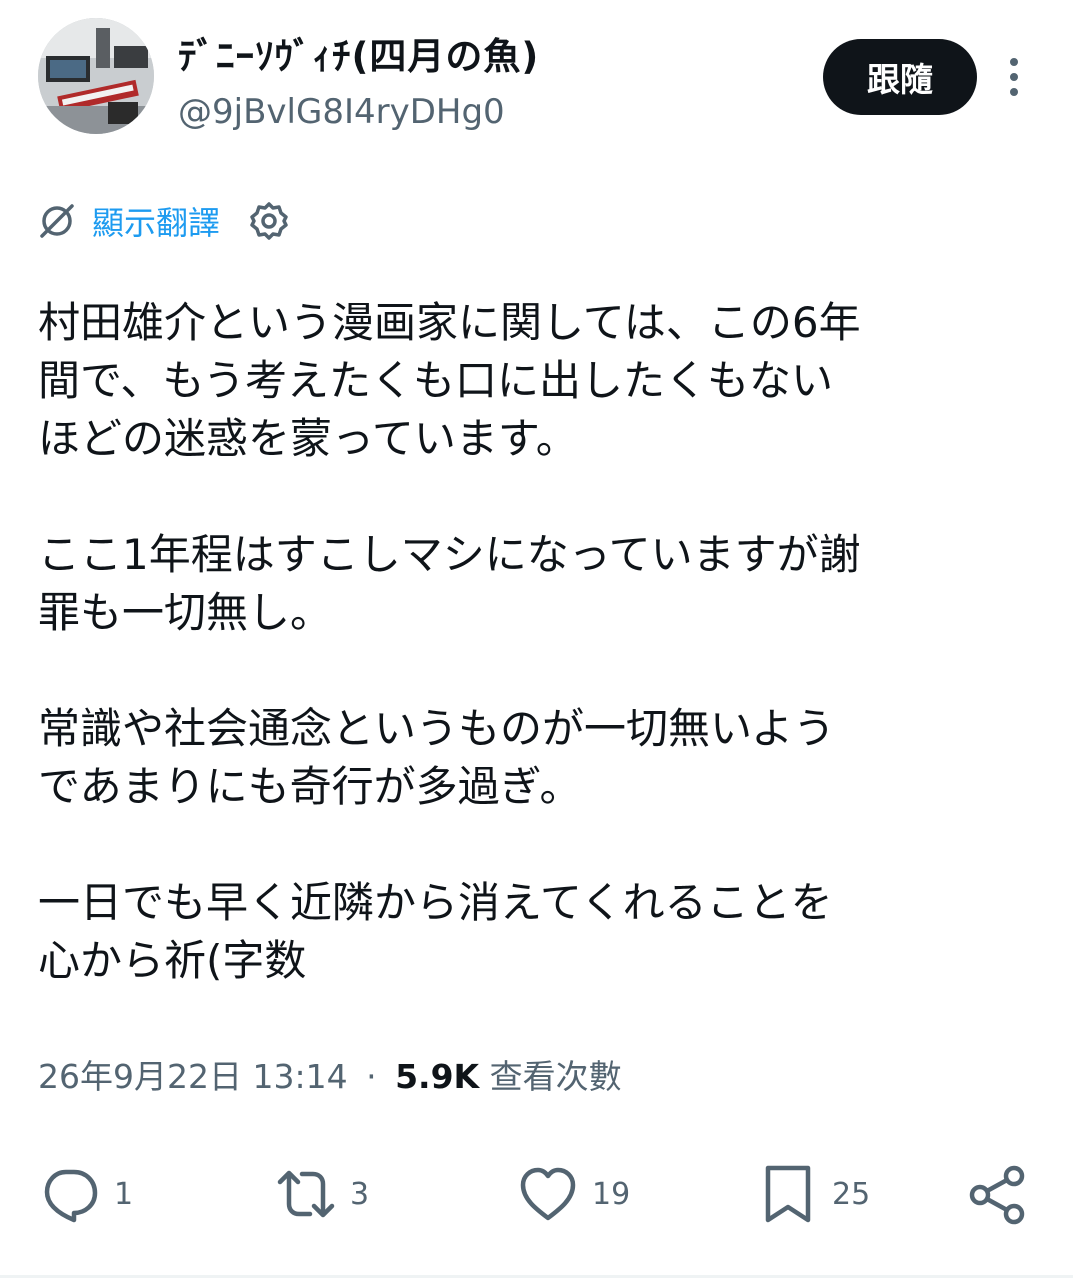  I want to click on translate-row: 顯示翻譯, so click(163, 221).